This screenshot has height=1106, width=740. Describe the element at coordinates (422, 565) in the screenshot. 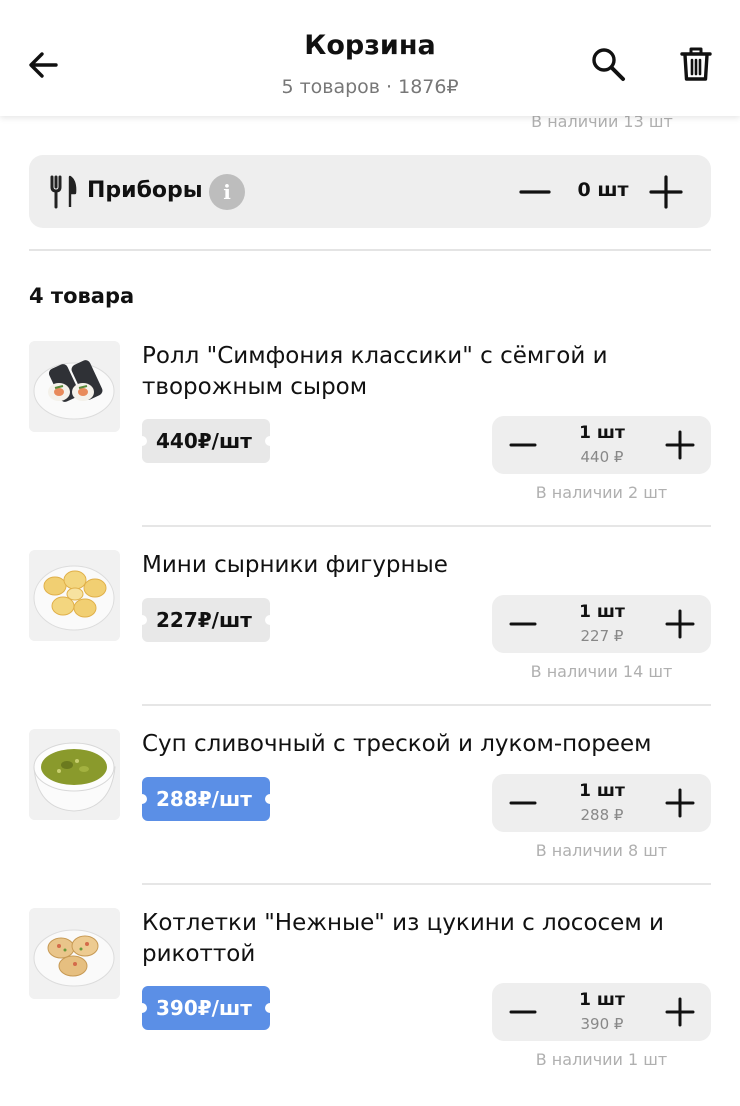

I see `product-name: Мини сырники фигурные` at that location.